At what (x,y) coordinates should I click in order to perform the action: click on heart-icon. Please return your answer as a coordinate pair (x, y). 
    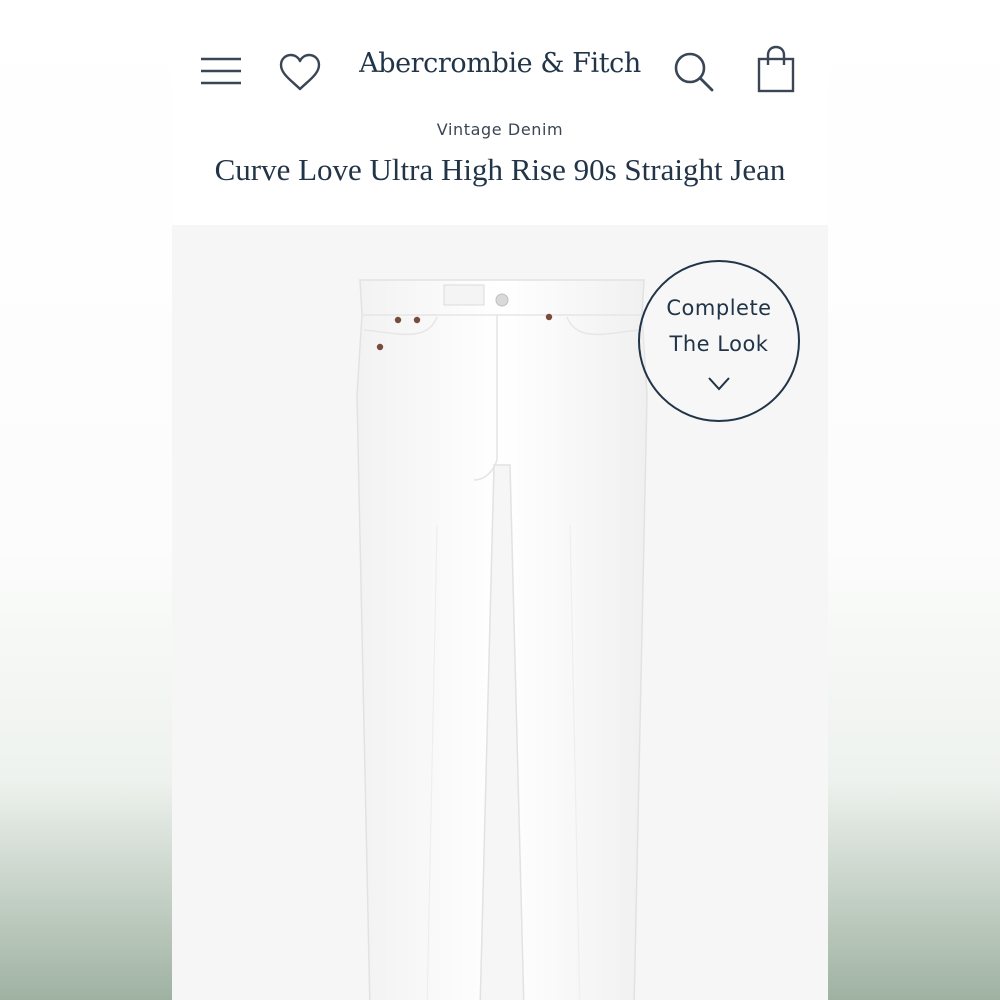
    Looking at the image, I should click on (300, 72).